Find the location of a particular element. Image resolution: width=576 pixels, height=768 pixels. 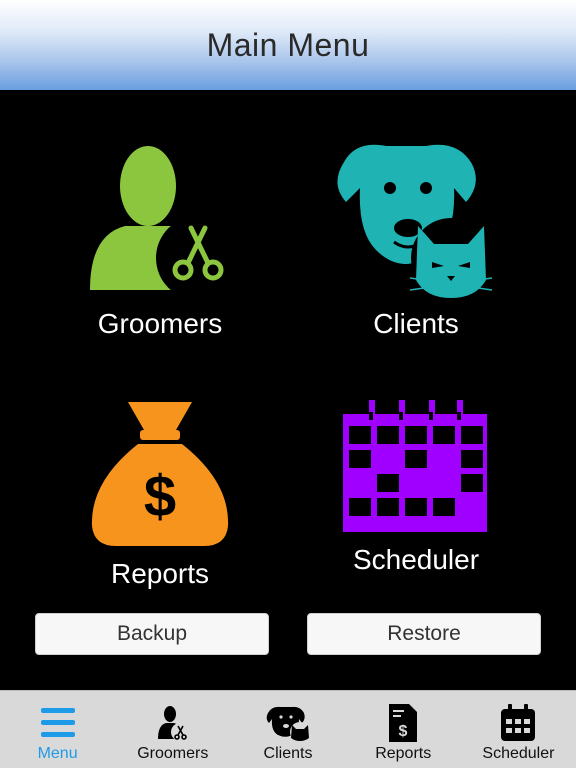

tab-reports: $ Reports is located at coordinates (403, 729).